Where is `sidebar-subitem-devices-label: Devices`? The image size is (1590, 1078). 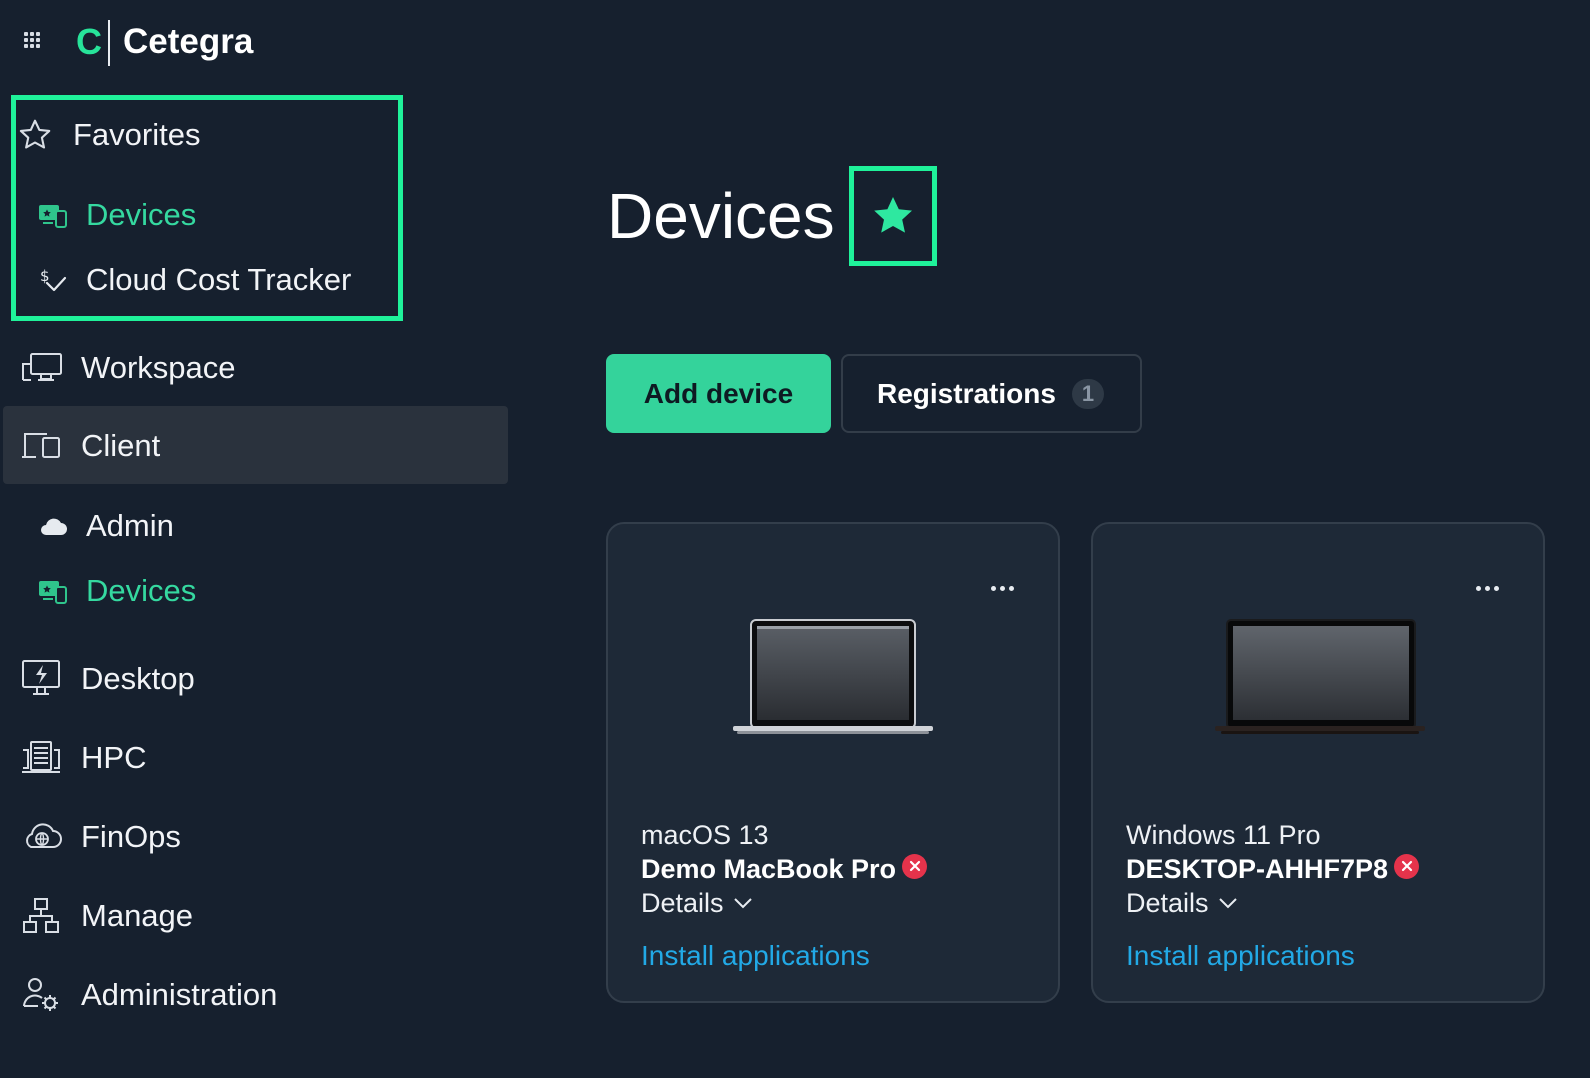
sidebar-subitem-devices-label: Devices is located at coordinates (141, 590).